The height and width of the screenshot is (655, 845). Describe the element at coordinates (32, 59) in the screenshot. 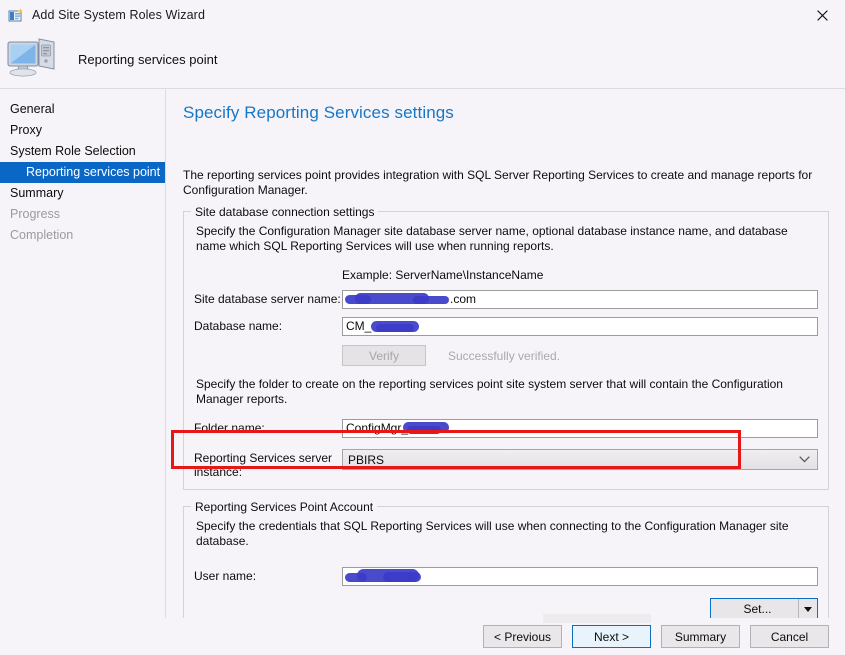

I see `computer-icon` at that location.